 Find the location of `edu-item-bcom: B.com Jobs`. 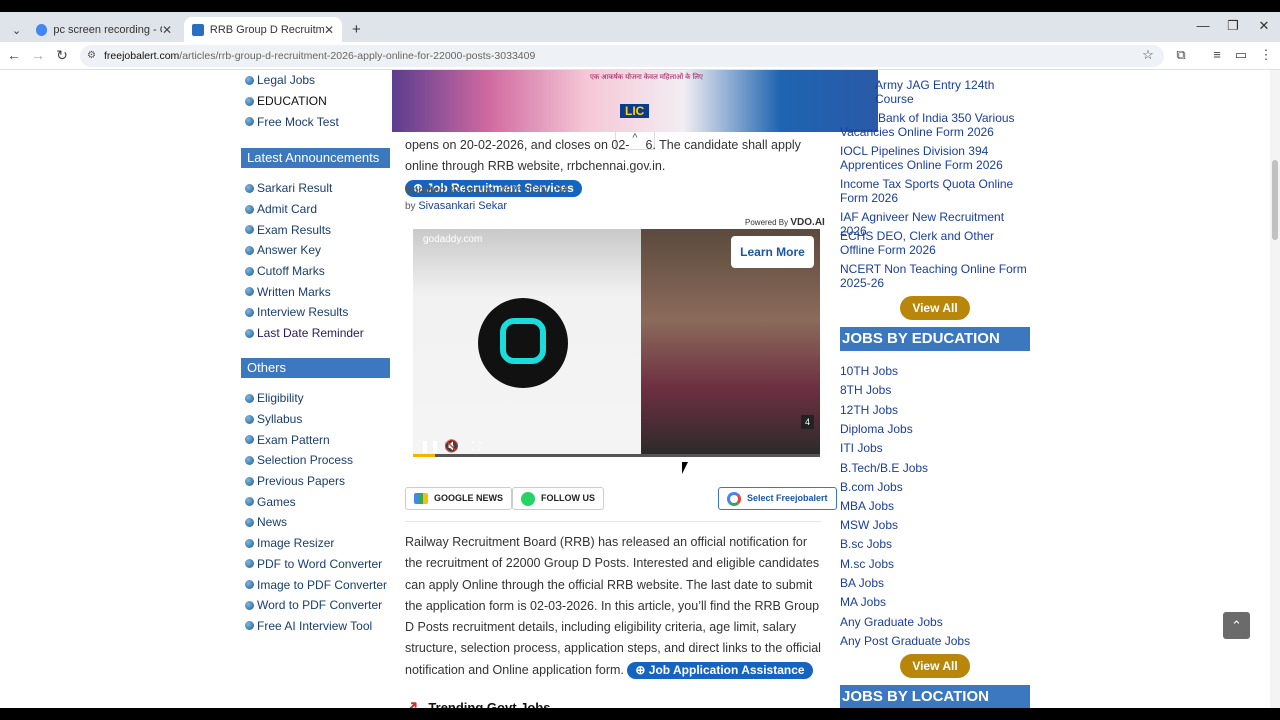

edu-item-bcom: B.com Jobs is located at coordinates (871, 487).